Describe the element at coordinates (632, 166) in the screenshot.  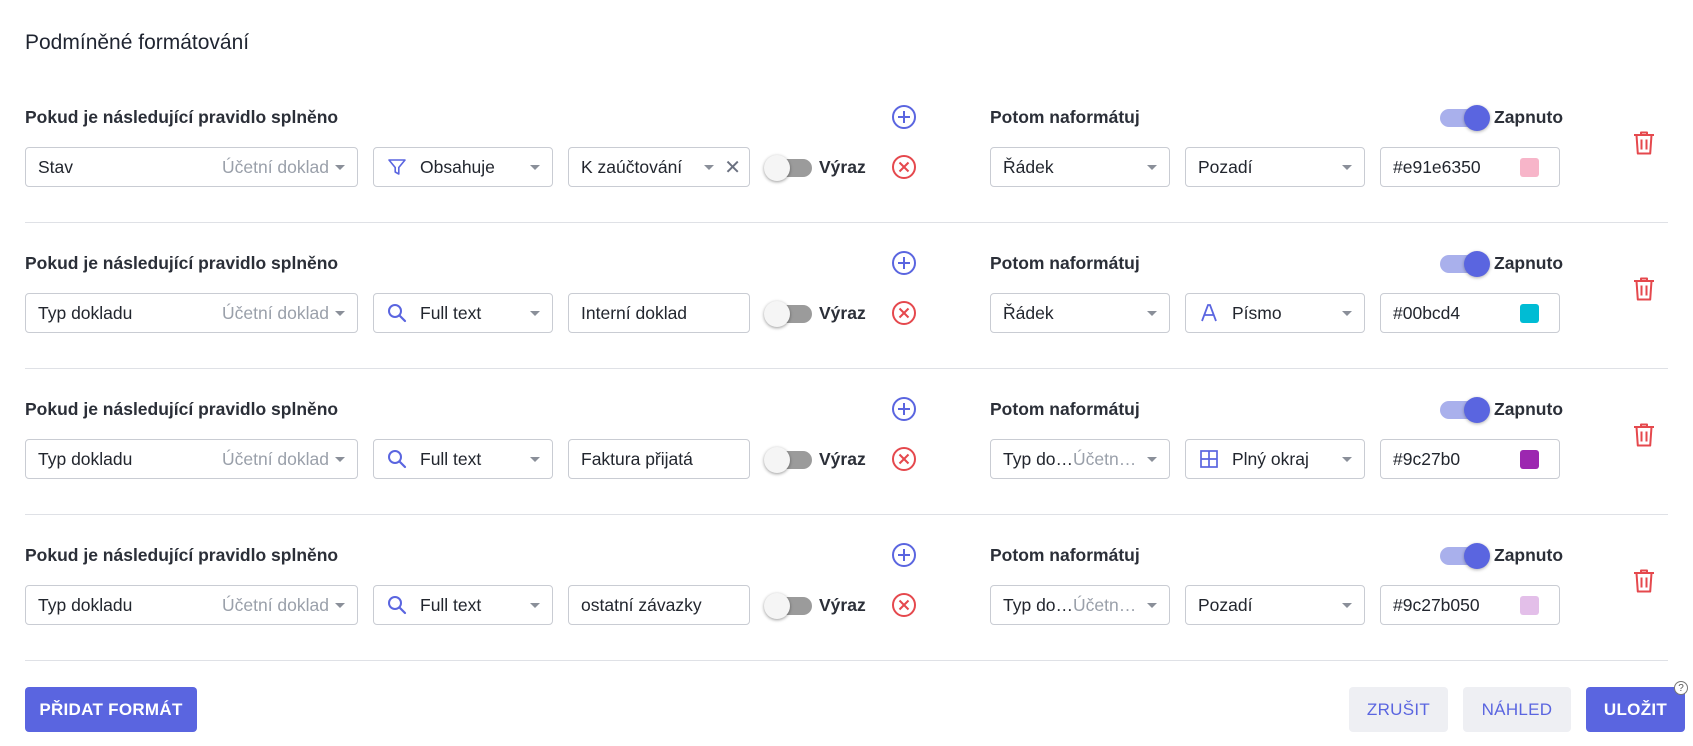
I see `value-text: K zaúčtování` at that location.